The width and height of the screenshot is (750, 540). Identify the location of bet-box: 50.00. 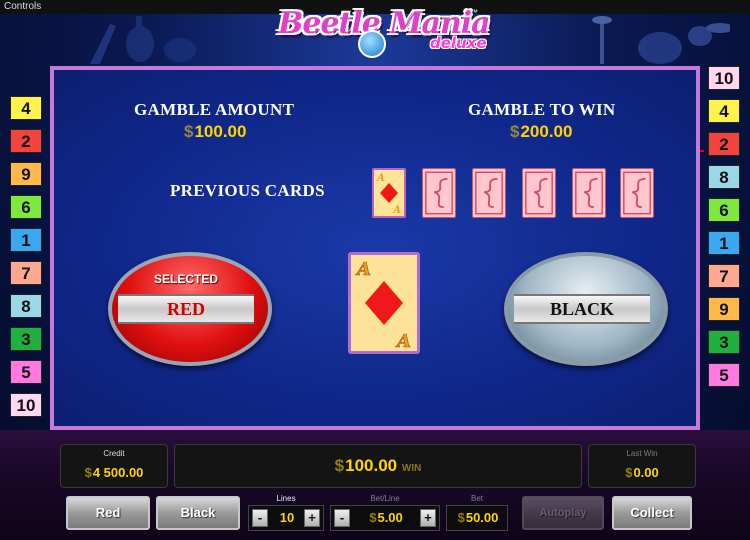
(477, 518).